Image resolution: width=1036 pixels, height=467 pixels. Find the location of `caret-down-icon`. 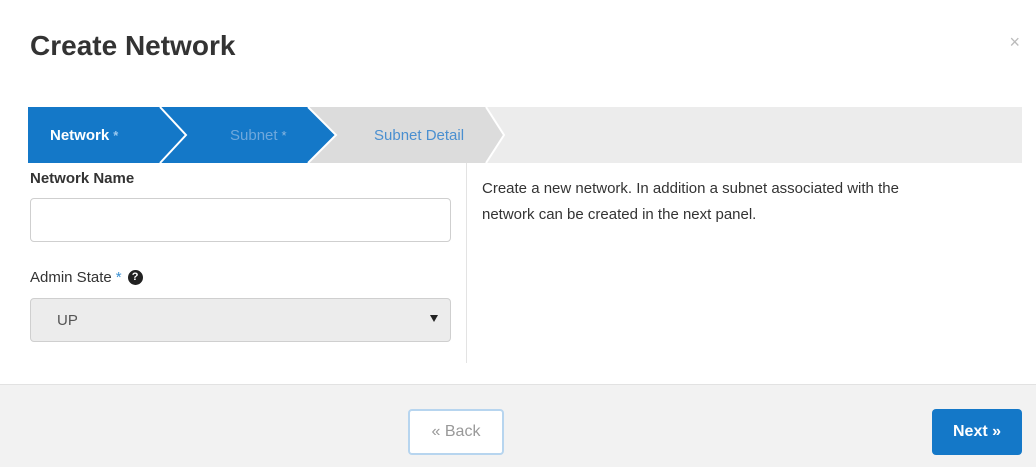

caret-down-icon is located at coordinates (434, 318).